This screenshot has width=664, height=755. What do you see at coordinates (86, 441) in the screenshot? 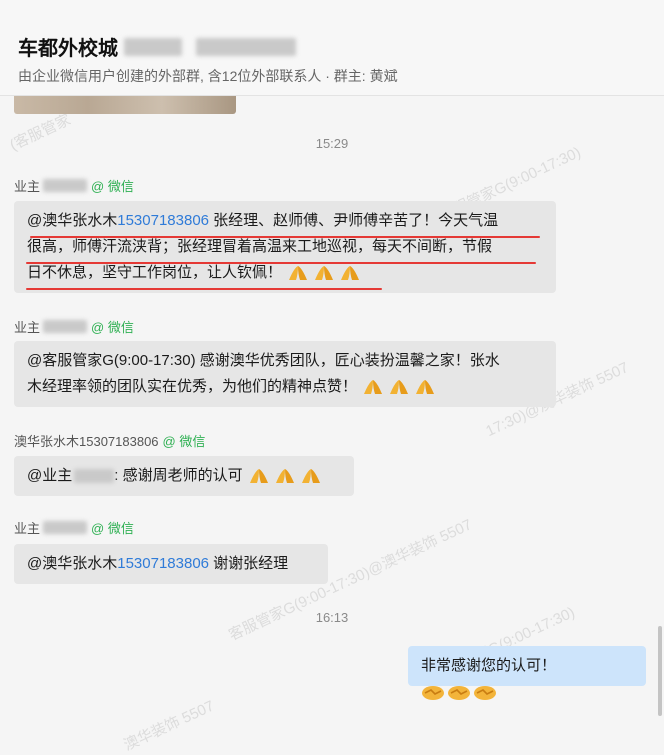
I see `sender-name: 澳华张水木15307183806` at bounding box center [86, 441].